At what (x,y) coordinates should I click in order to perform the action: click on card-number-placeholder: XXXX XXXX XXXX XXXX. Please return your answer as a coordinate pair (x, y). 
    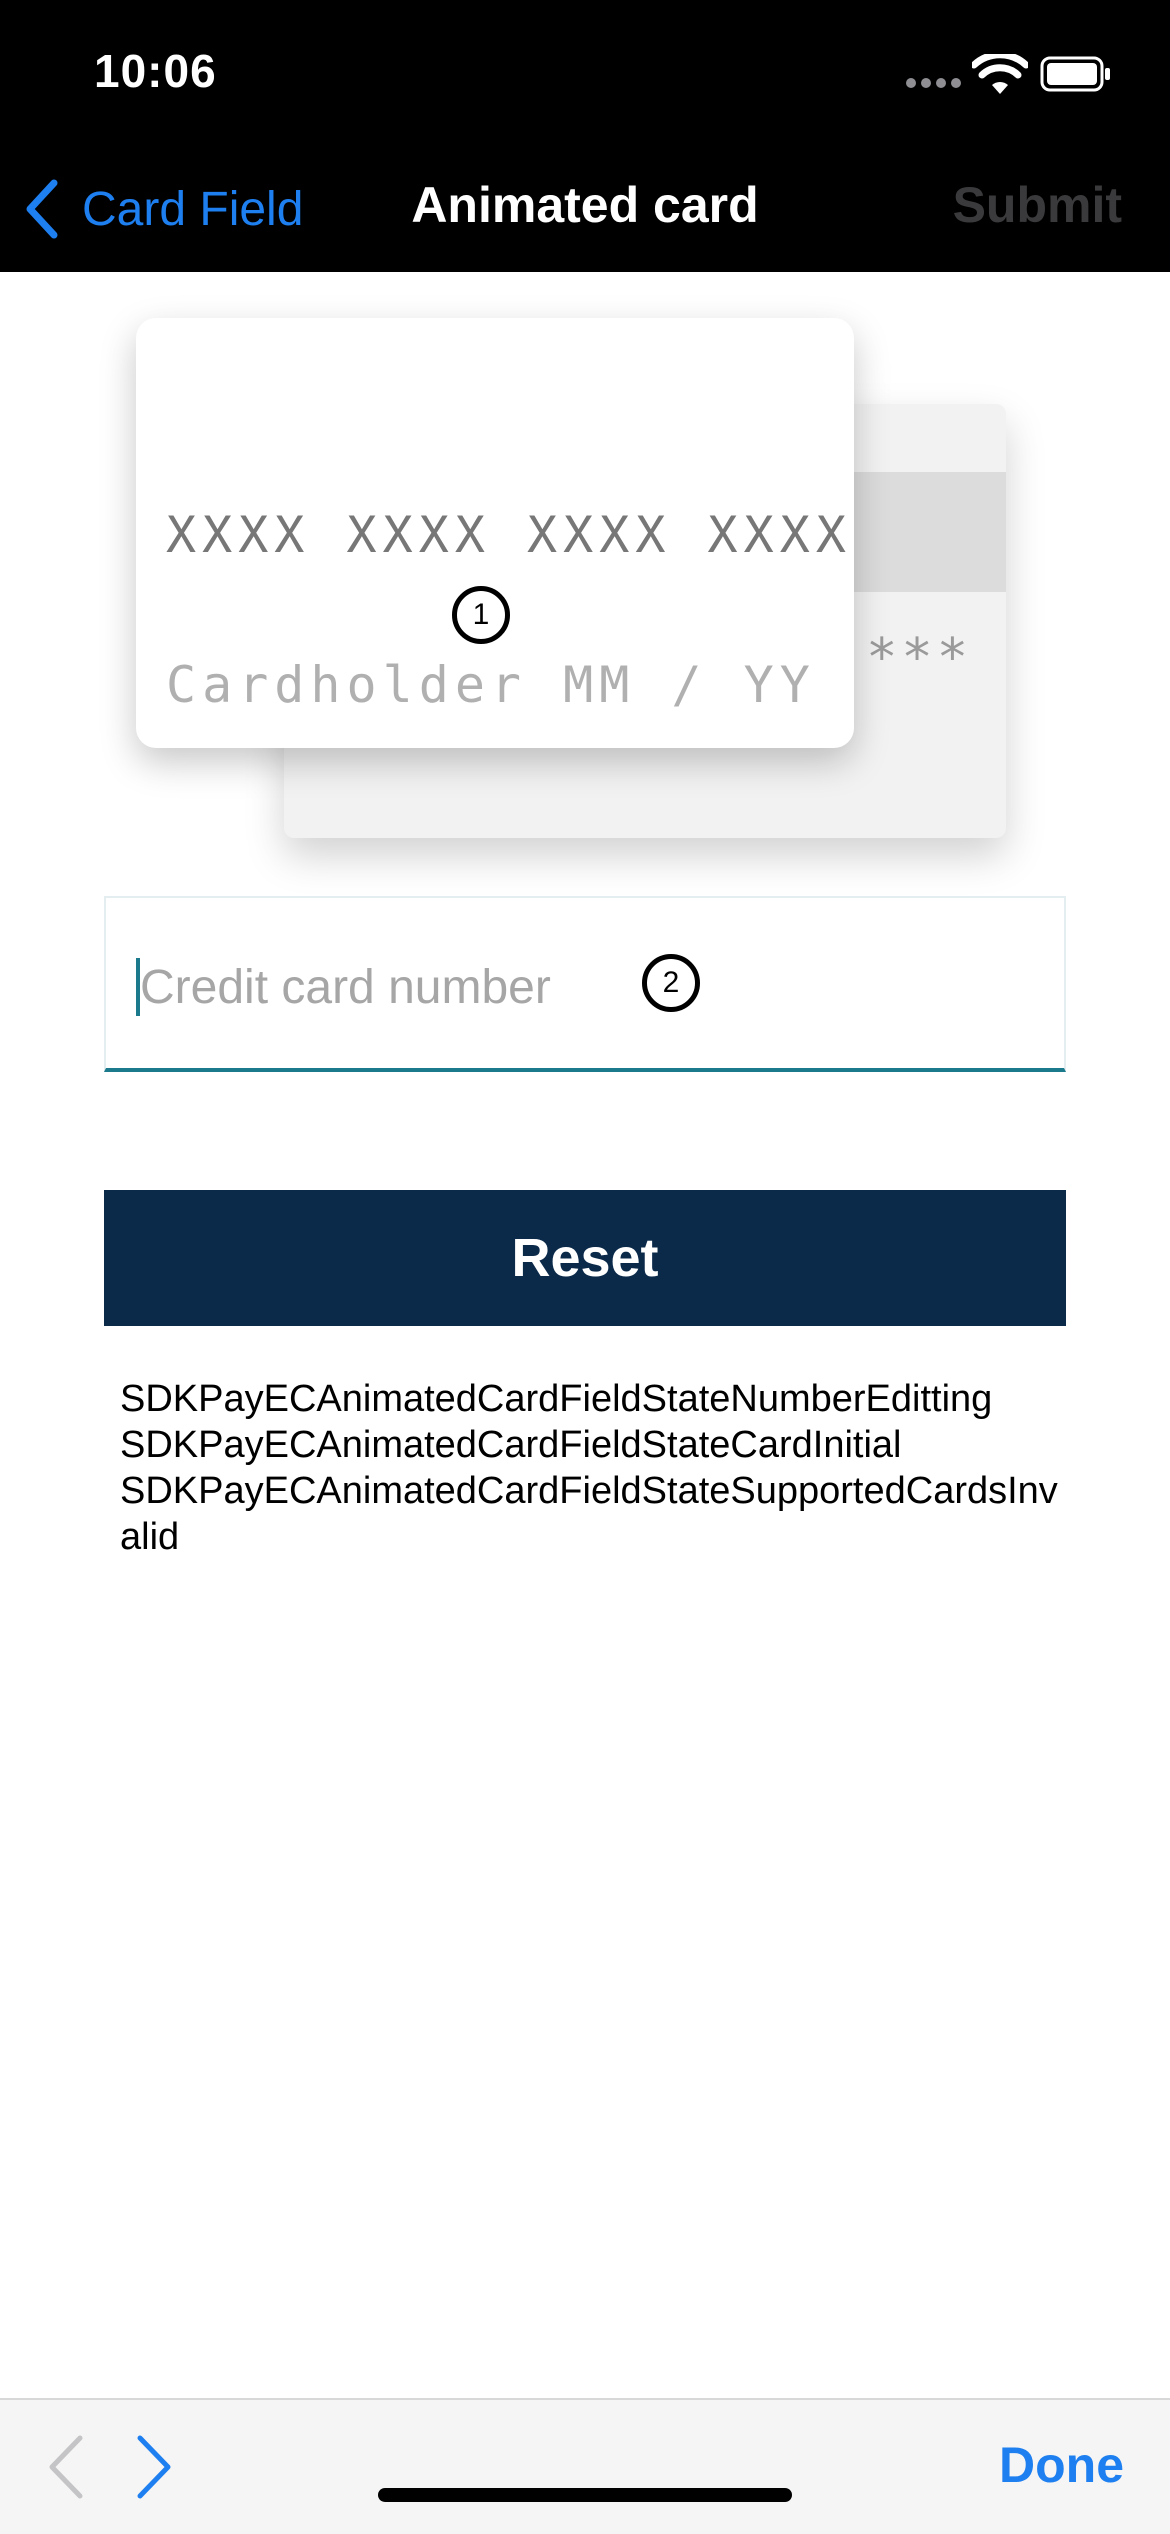
    Looking at the image, I should click on (509, 535).